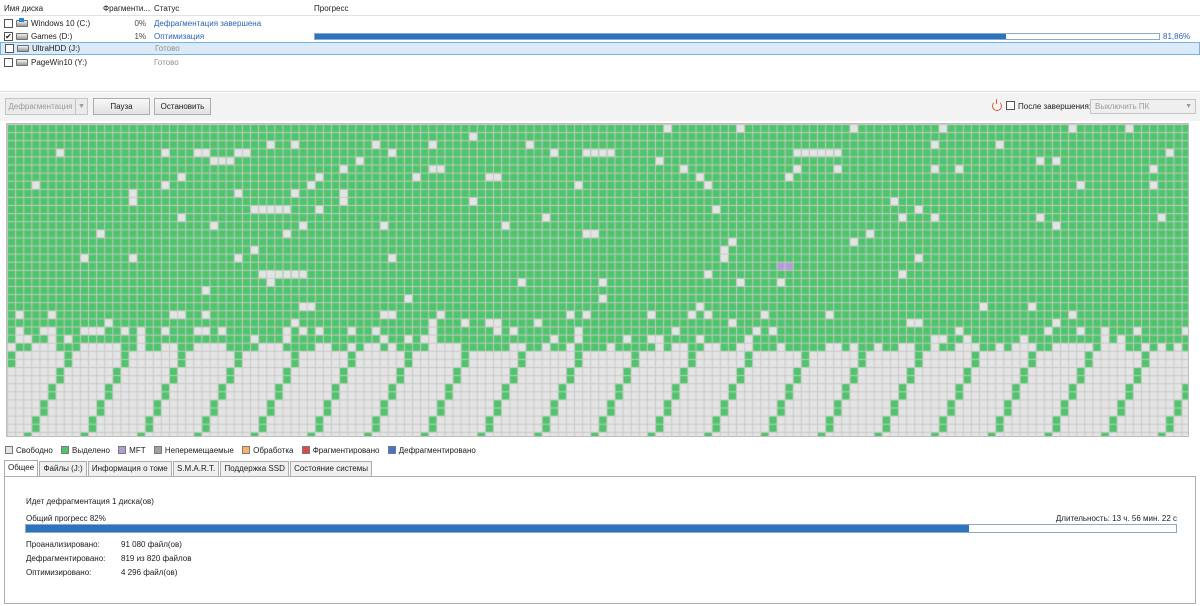  I want to click on overall-progress-bar, so click(601, 528).